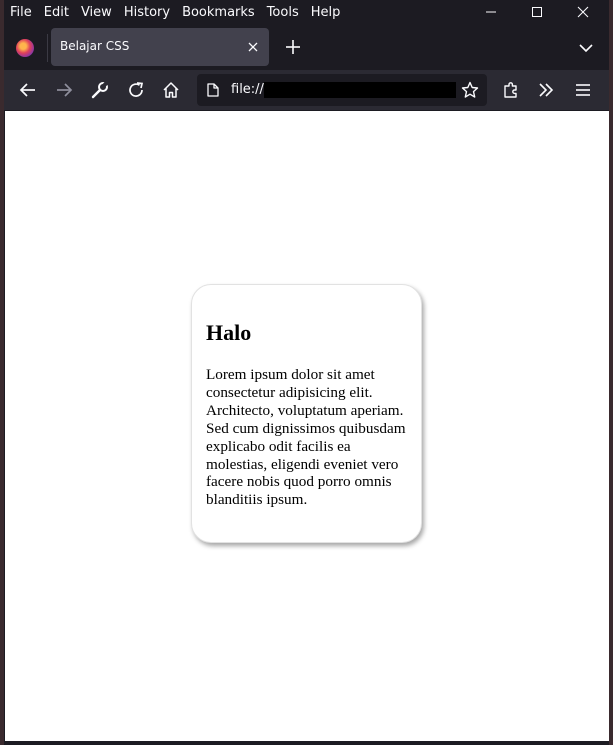 The width and height of the screenshot is (613, 745). I want to click on firefox-logo, so click(25, 48).